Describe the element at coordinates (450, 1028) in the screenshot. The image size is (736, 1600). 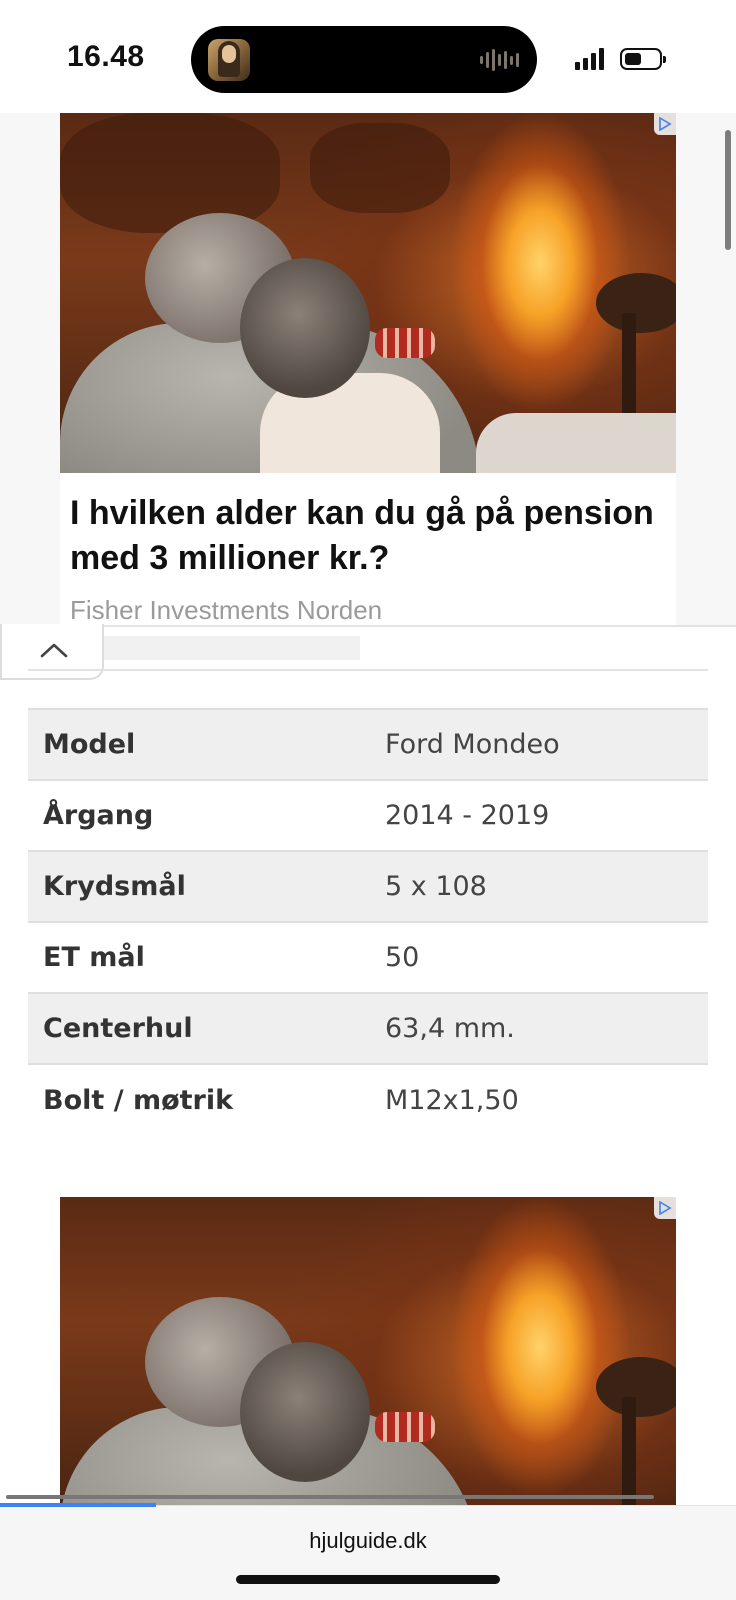
I see `spec-value: 63,4 mm.` at that location.